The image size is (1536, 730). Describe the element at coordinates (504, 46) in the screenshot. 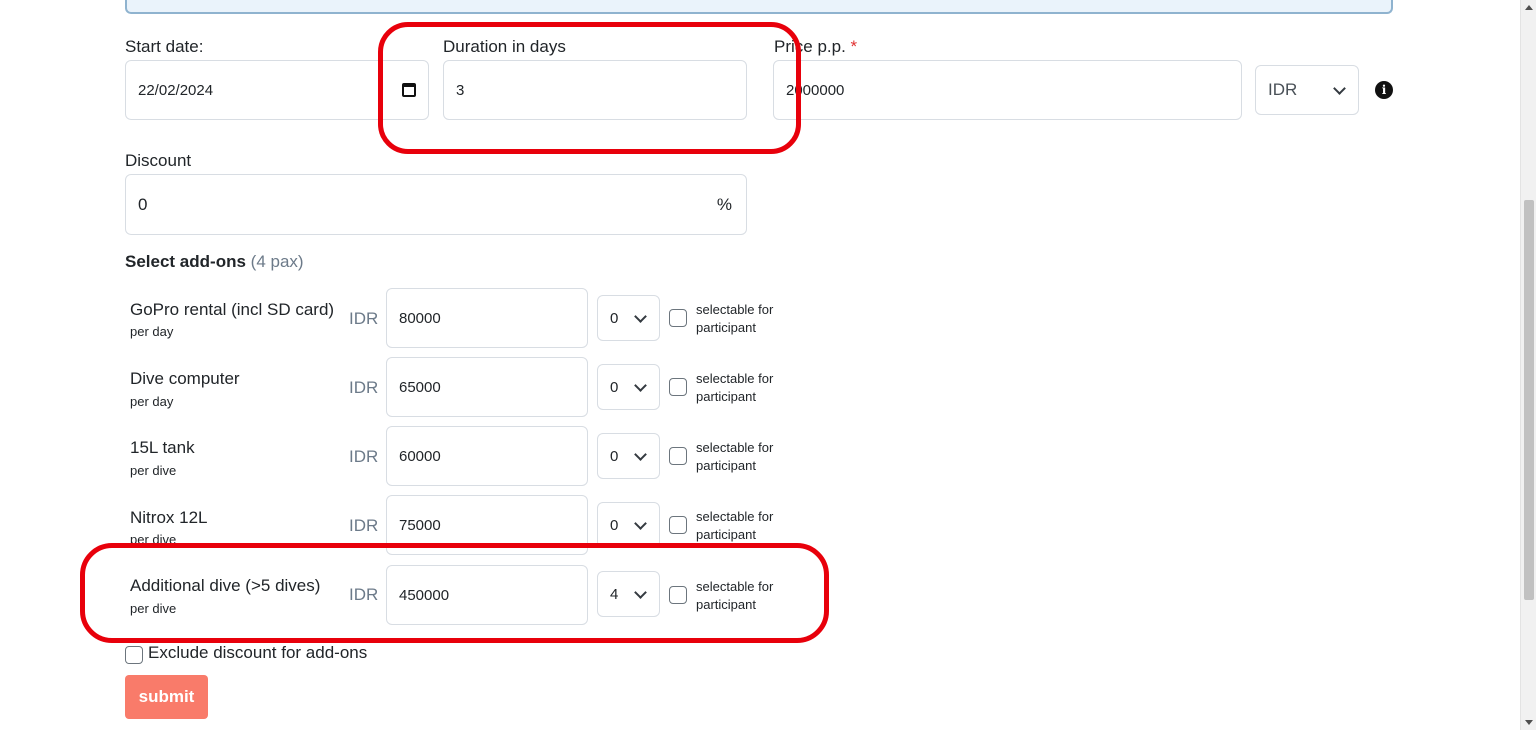

I see `duration-label: Duration in days` at that location.